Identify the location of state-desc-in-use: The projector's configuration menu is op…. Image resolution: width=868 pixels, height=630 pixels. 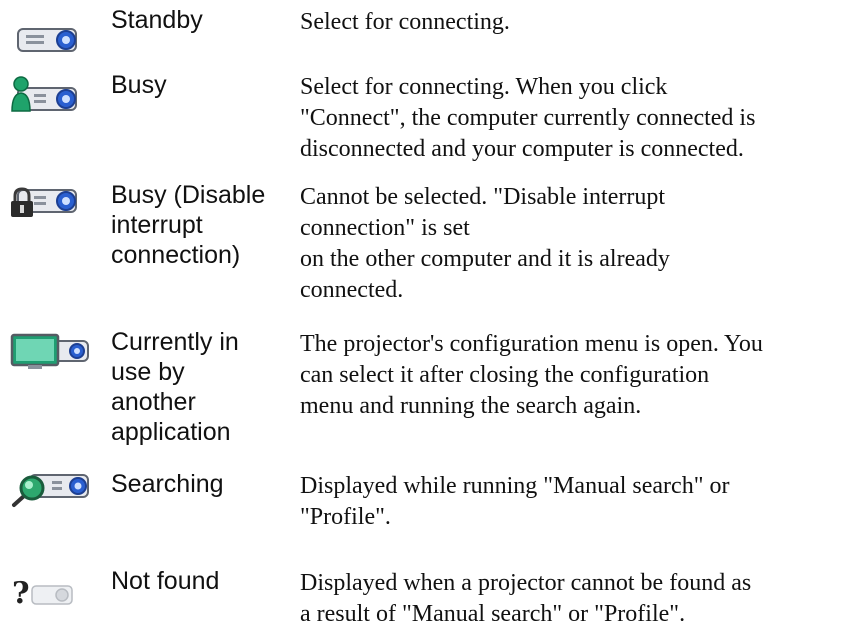
(531, 375).